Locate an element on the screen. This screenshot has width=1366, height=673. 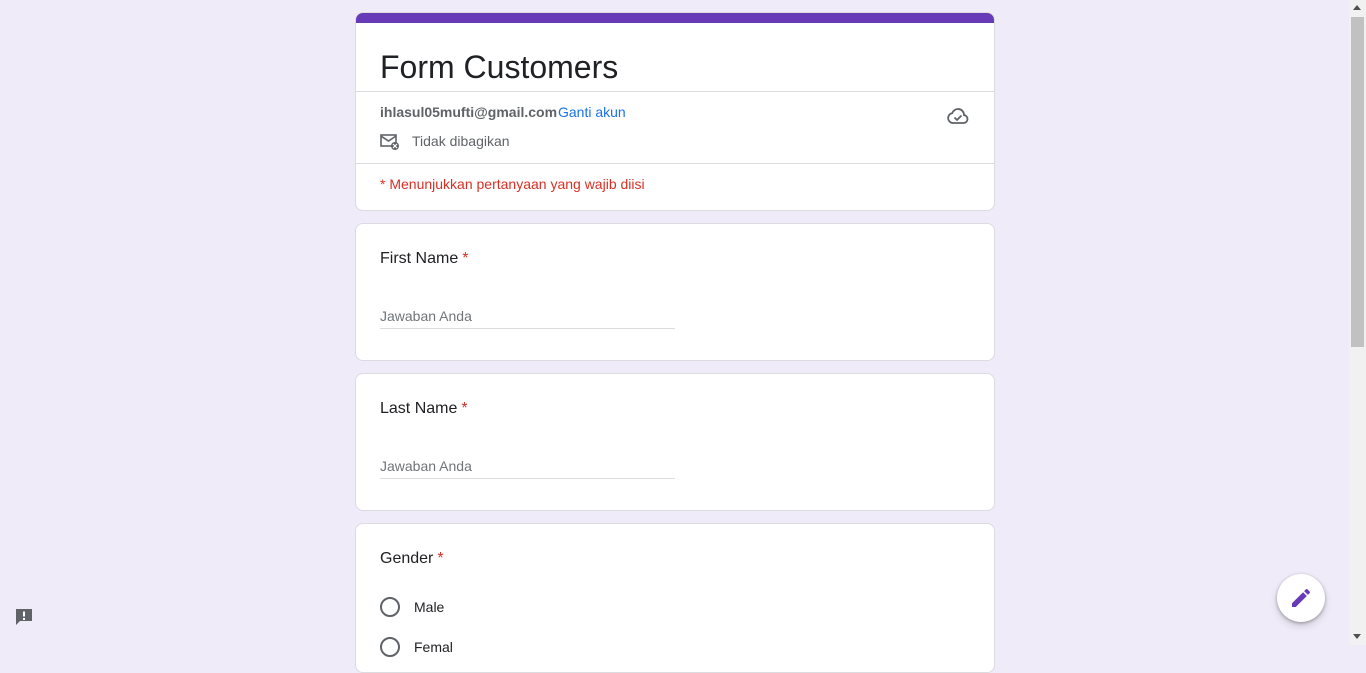
question-title: First Name * is located at coordinates (424, 259).